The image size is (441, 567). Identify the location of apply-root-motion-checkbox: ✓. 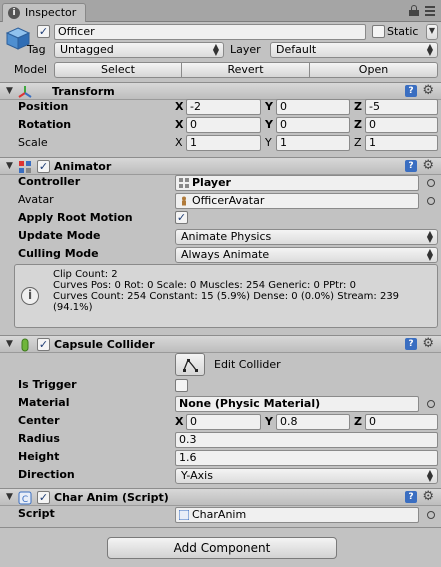
(181, 217).